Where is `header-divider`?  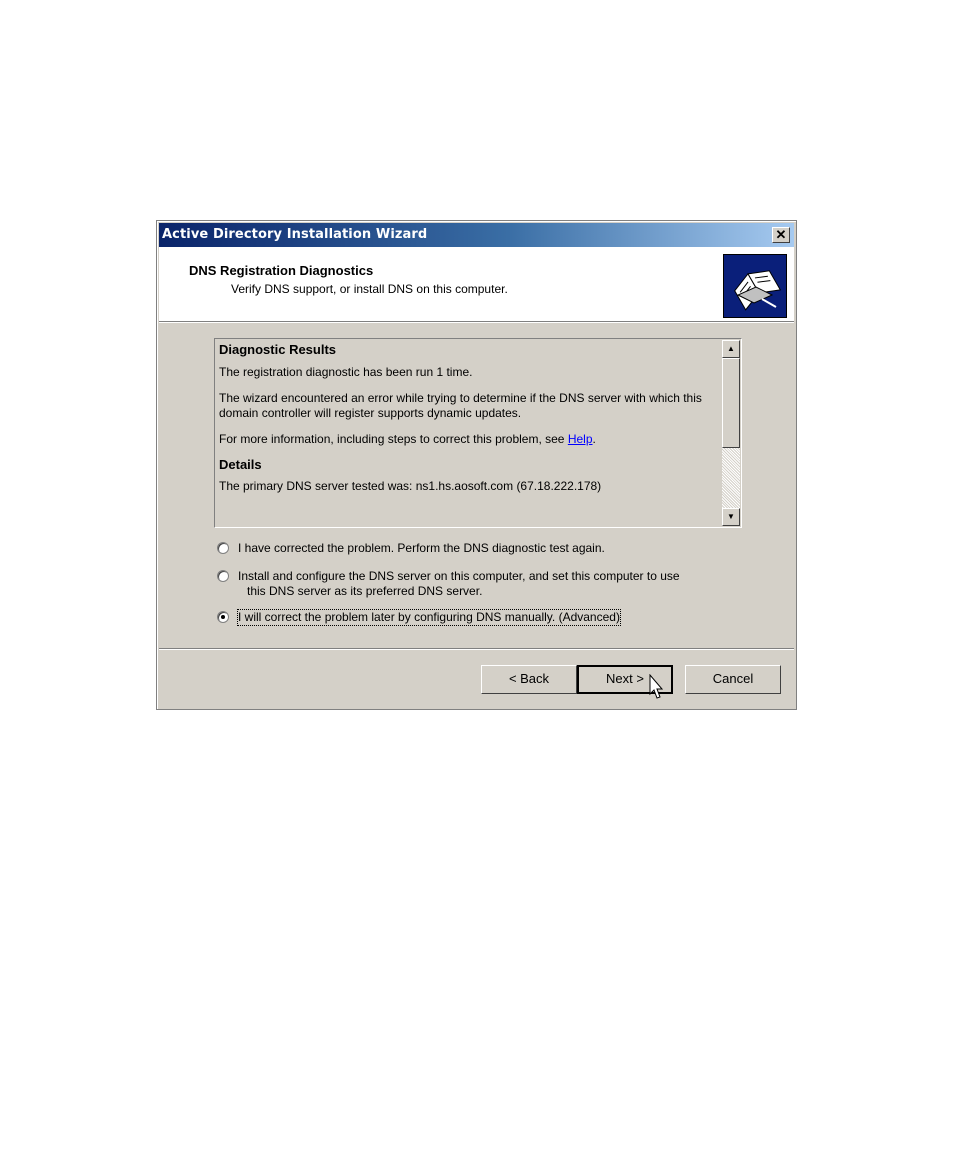
header-divider is located at coordinates (476, 322).